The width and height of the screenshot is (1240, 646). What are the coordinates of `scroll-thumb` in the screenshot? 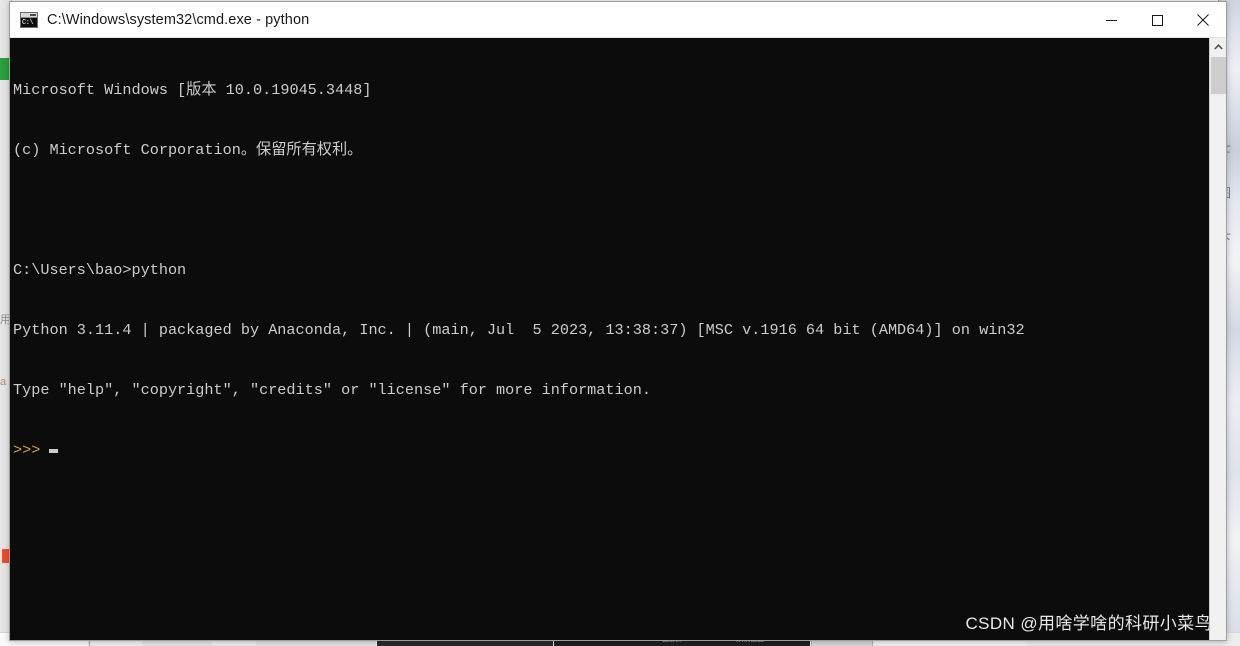 It's located at (1218, 75).